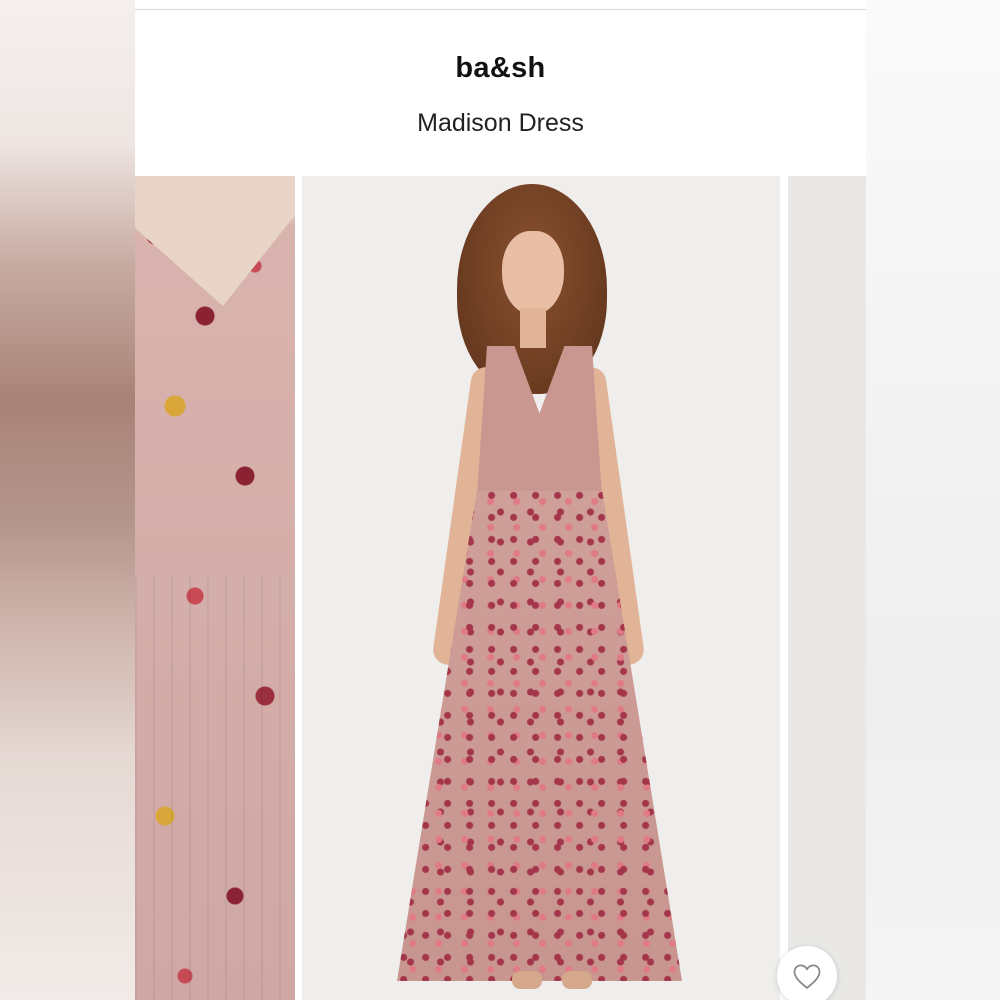  What do you see at coordinates (527, 980) in the screenshot?
I see `model-foot-left` at bounding box center [527, 980].